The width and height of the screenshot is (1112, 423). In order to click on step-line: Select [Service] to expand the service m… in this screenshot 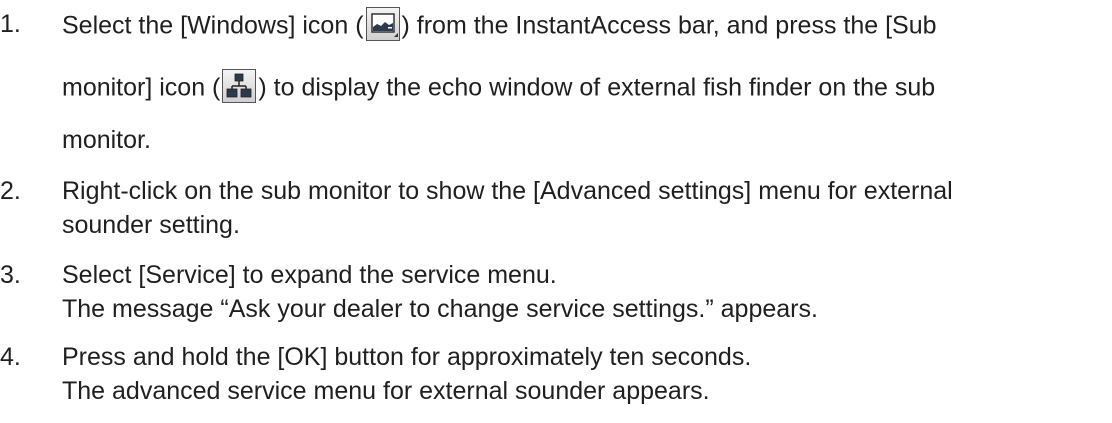, I will do `click(309, 275)`.